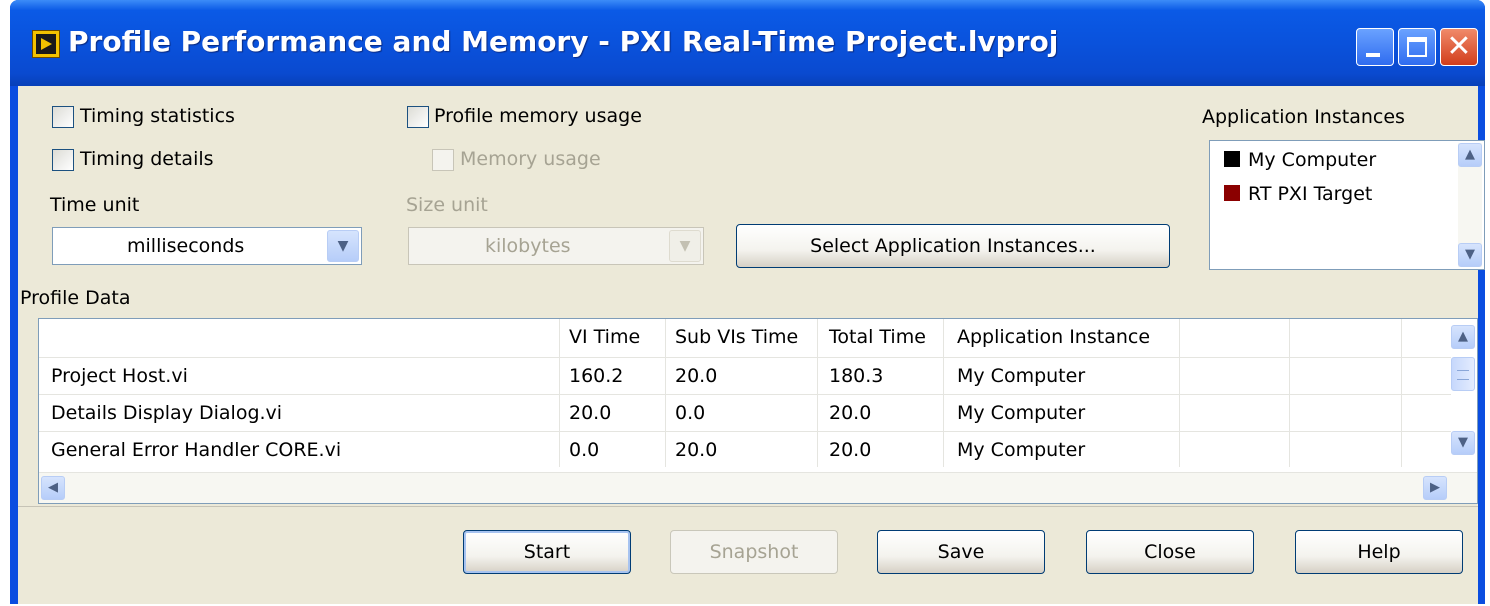  I want to click on close-window-button: ✕, so click(1459, 47).